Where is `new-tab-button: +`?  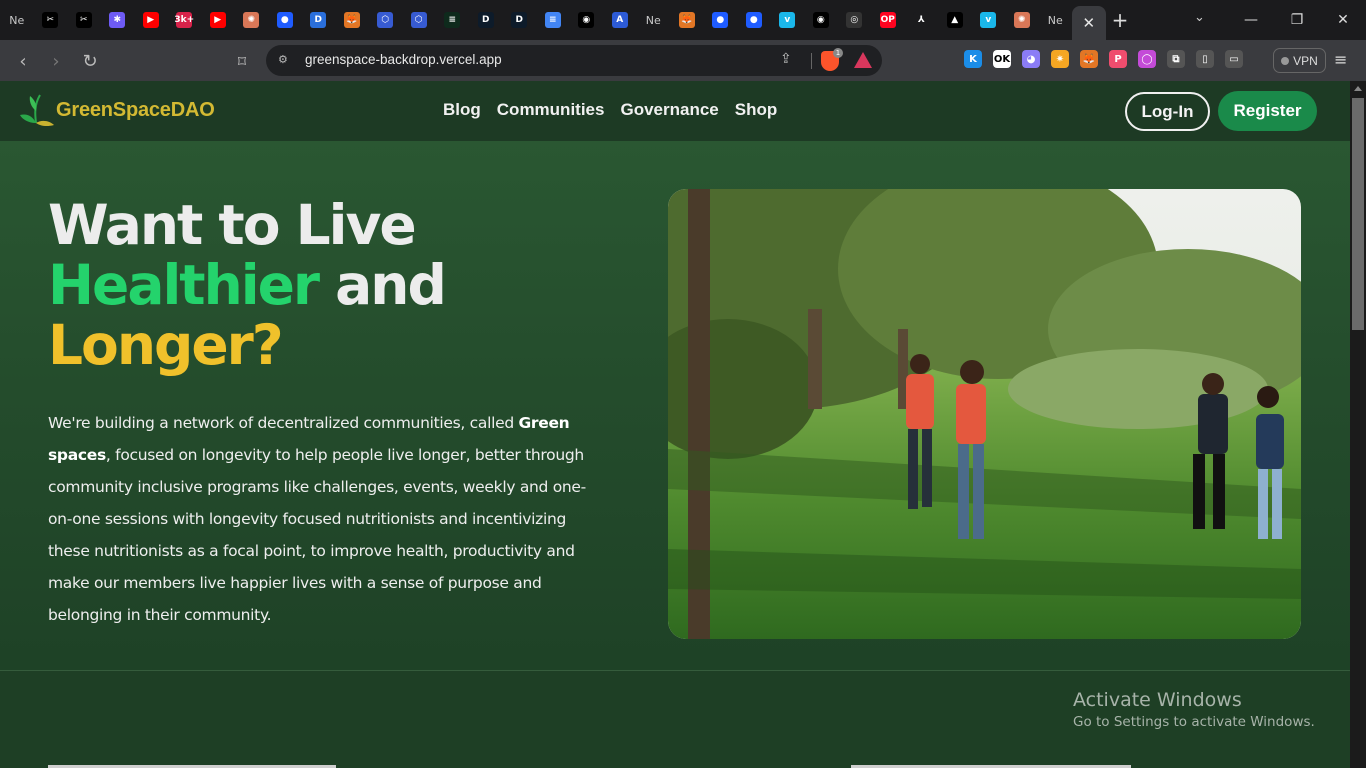 new-tab-button: + is located at coordinates (1120, 20).